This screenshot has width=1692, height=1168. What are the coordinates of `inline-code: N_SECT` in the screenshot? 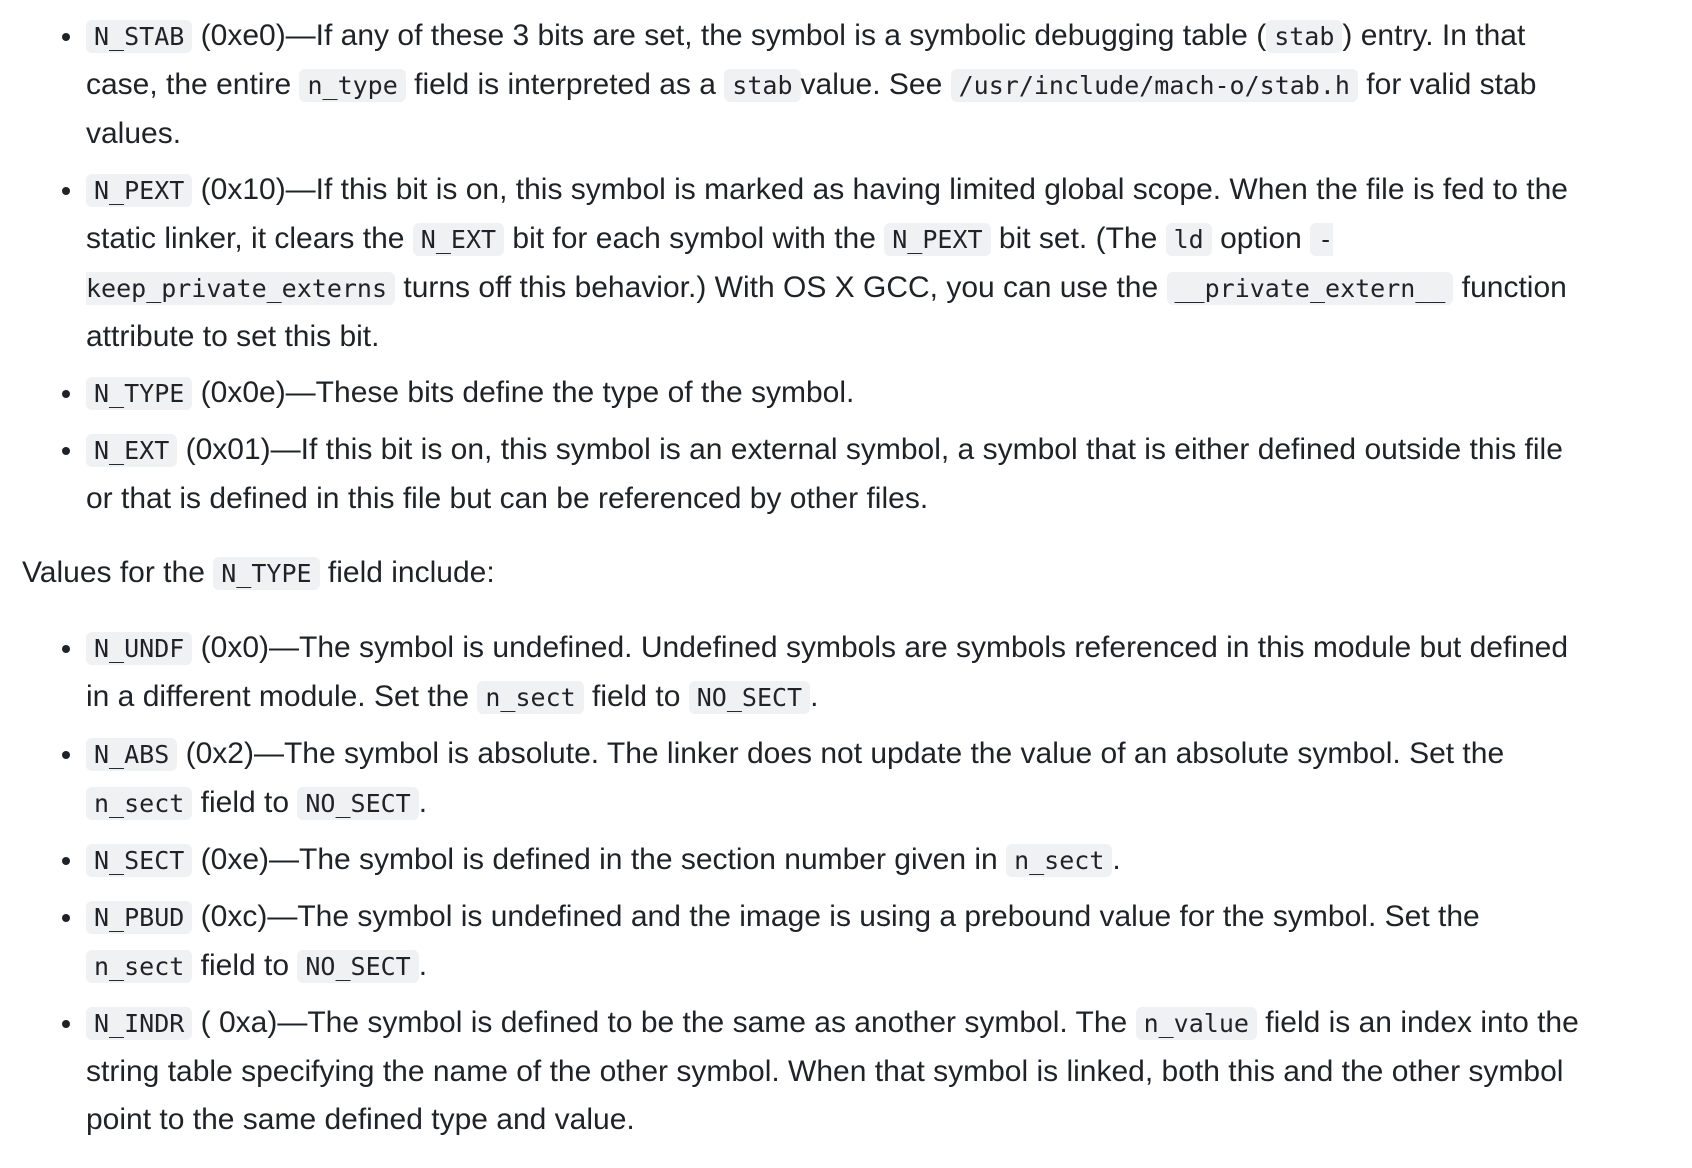 It's located at (139, 860).